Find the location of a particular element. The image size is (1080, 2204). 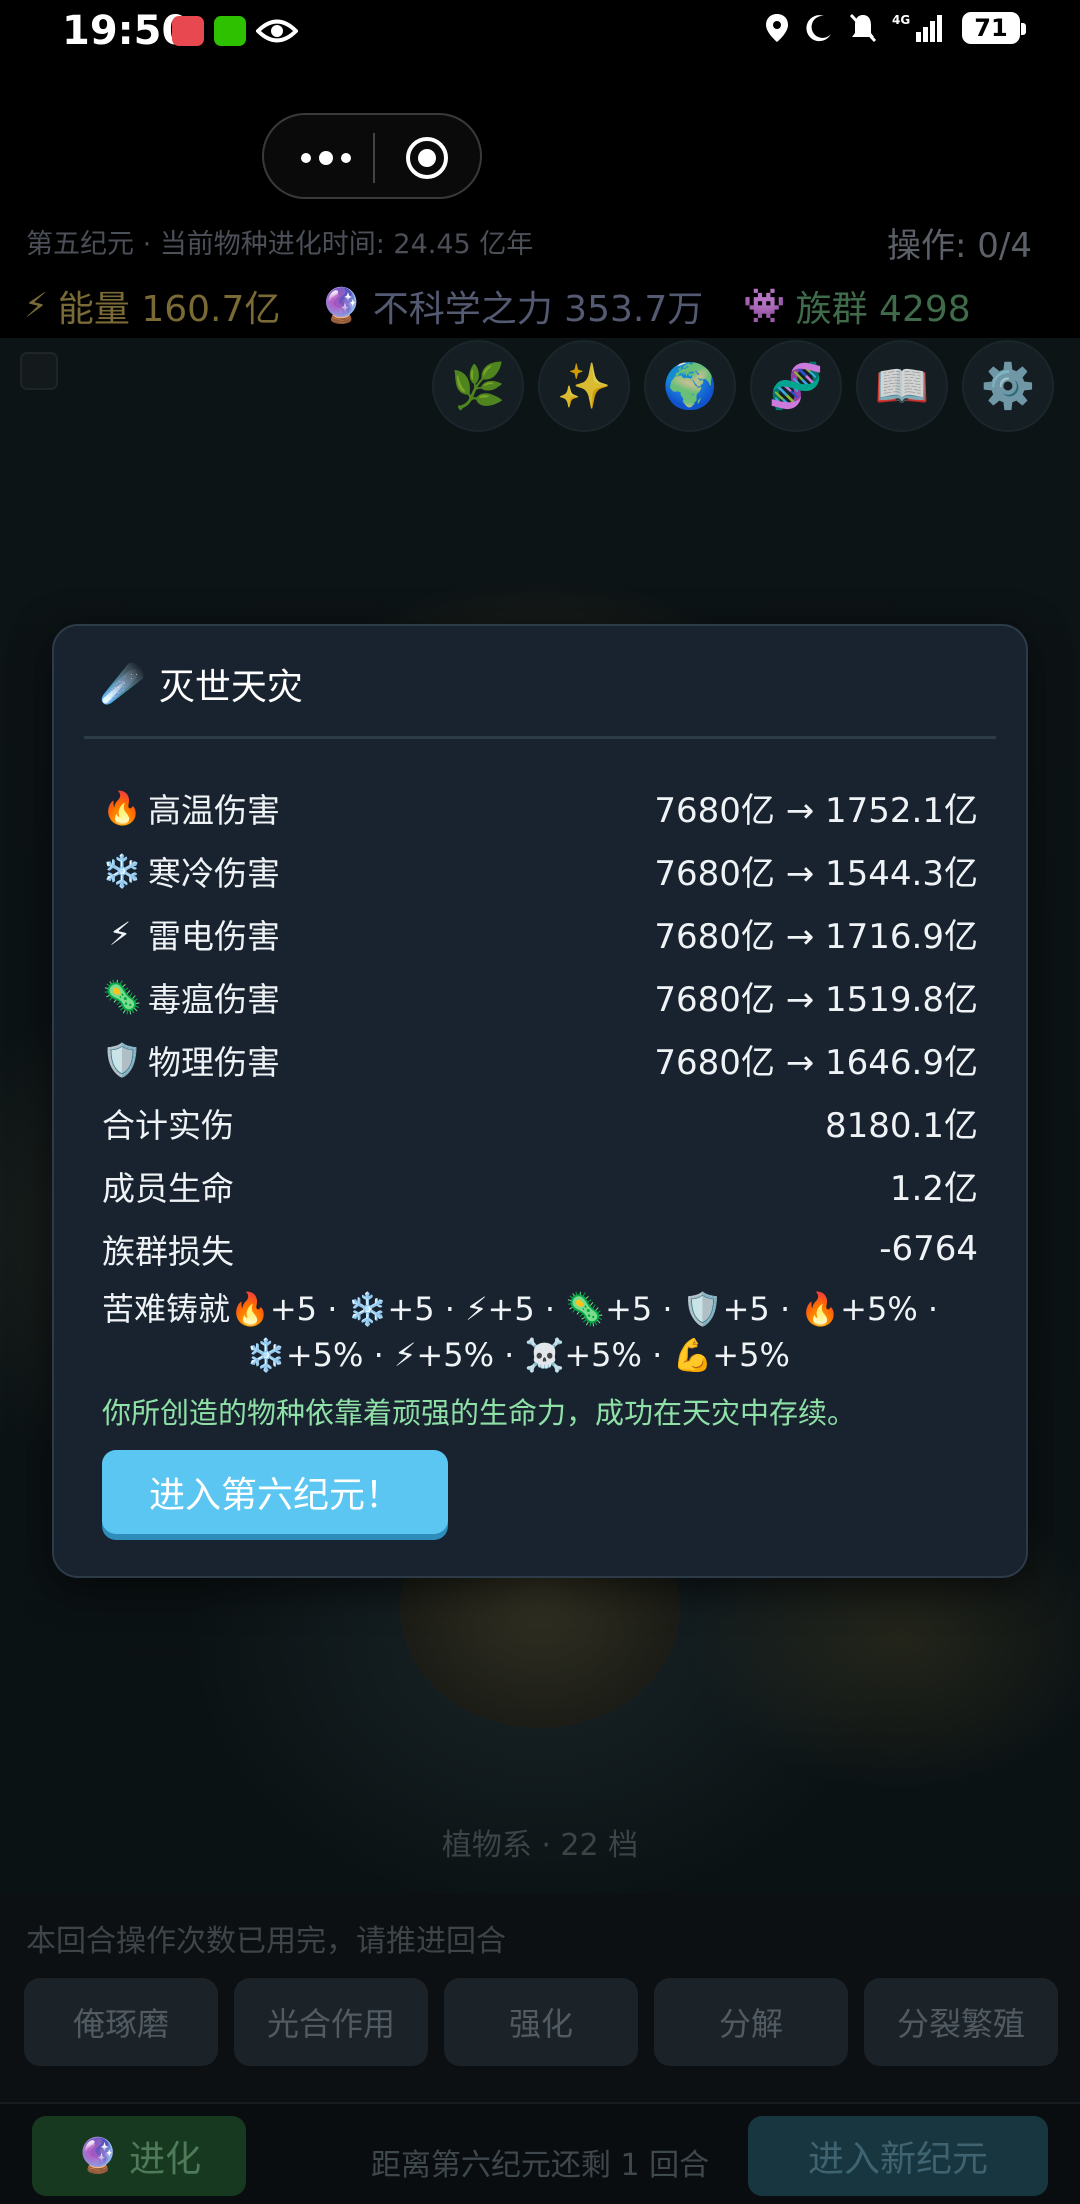

dna-icon: 🧬 is located at coordinates (796, 386).